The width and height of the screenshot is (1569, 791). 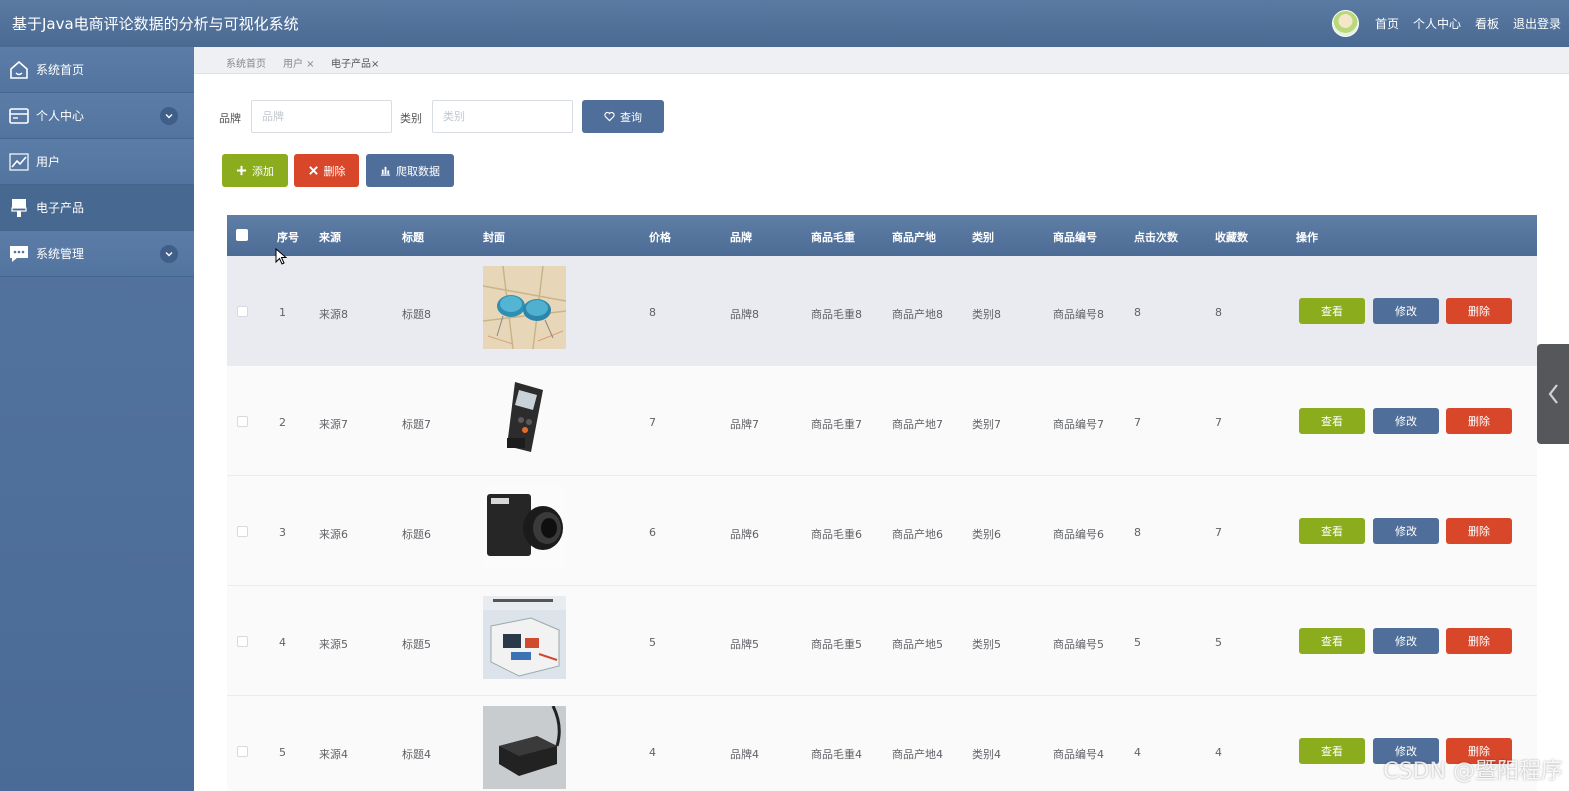 I want to click on cell-origin: 商品产地4, so click(x=917, y=754).